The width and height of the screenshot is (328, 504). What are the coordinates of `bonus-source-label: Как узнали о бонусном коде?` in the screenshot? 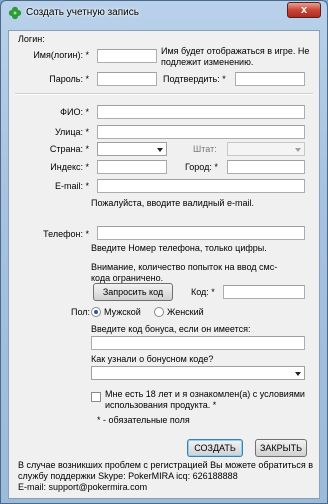 It's located at (152, 359).